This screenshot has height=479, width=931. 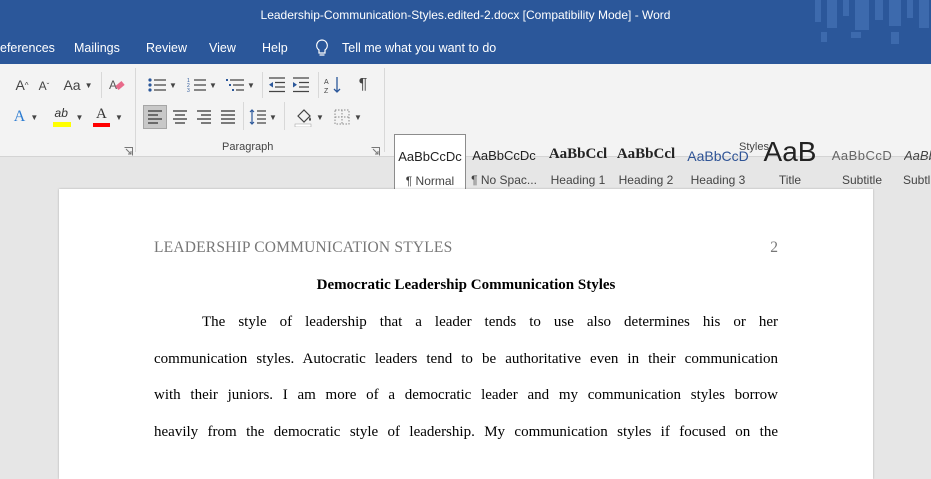 What do you see at coordinates (102, 117) in the screenshot?
I see `font-color-icon: A` at bounding box center [102, 117].